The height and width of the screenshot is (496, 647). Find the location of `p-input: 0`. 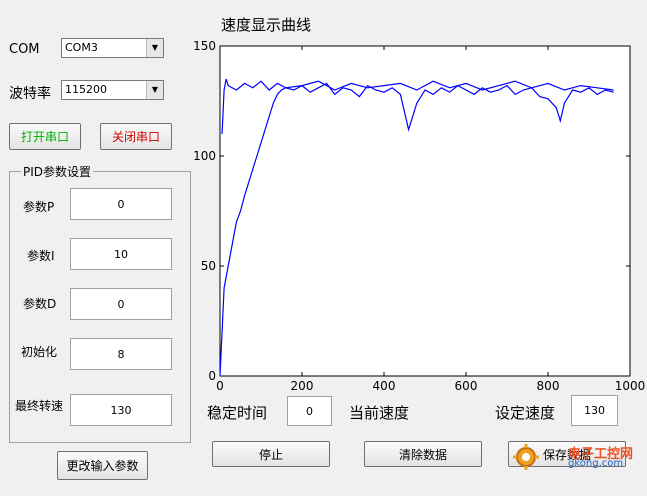

p-input: 0 is located at coordinates (121, 204).